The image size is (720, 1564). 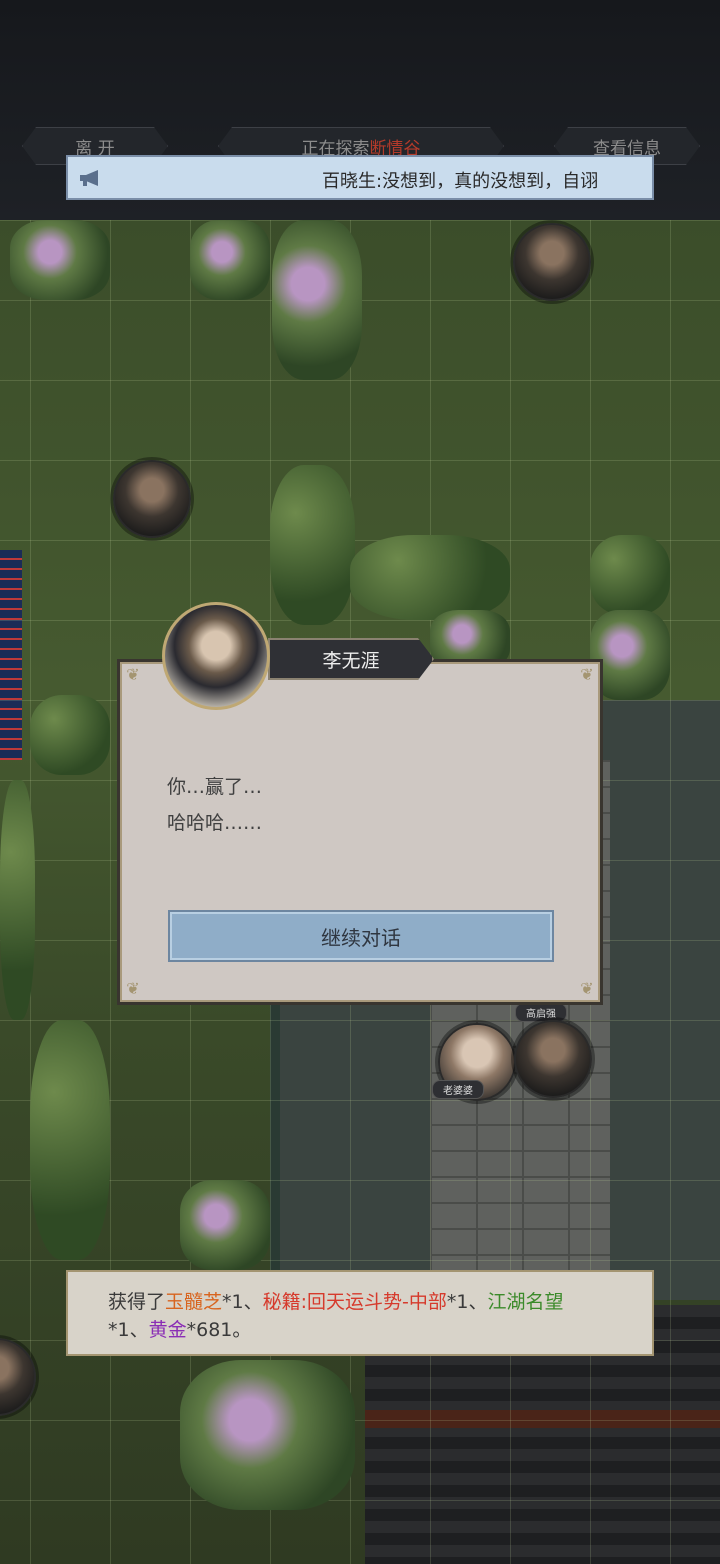 I want to click on speaker-name: 李无涯, so click(x=351, y=660).